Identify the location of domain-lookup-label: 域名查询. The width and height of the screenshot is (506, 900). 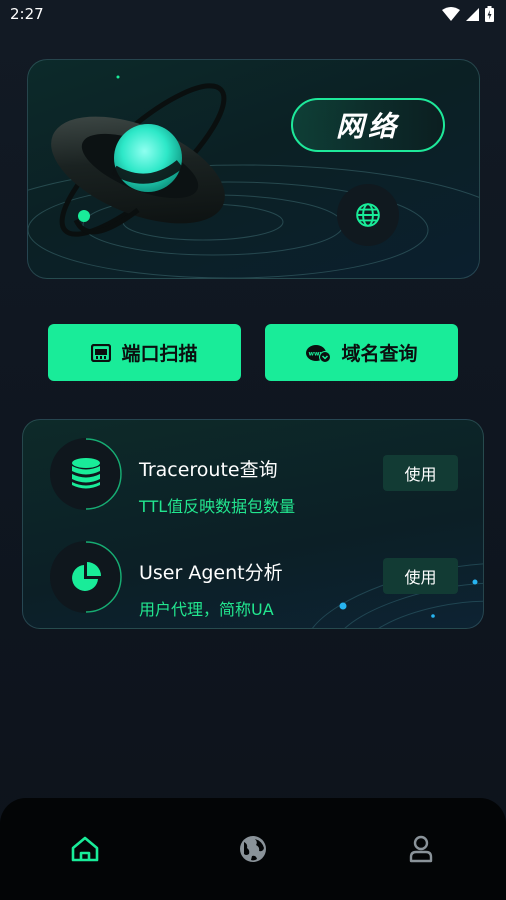
(379, 354).